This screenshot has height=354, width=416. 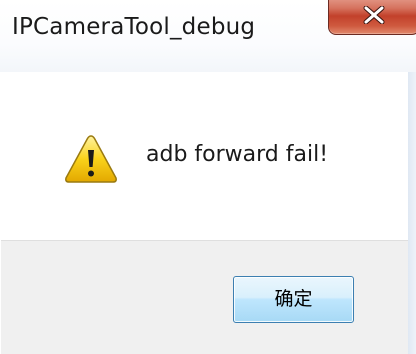 I want to click on close-icon, so click(x=374, y=15).